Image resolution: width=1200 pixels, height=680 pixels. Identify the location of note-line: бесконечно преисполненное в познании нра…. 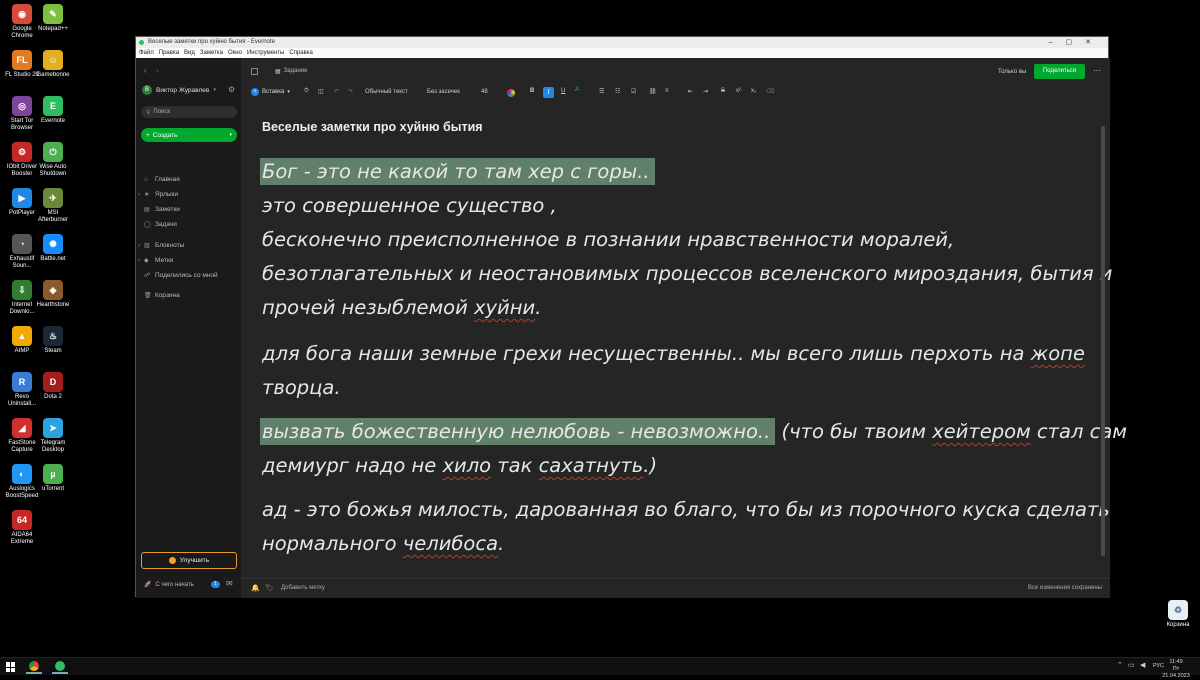
(608, 239).